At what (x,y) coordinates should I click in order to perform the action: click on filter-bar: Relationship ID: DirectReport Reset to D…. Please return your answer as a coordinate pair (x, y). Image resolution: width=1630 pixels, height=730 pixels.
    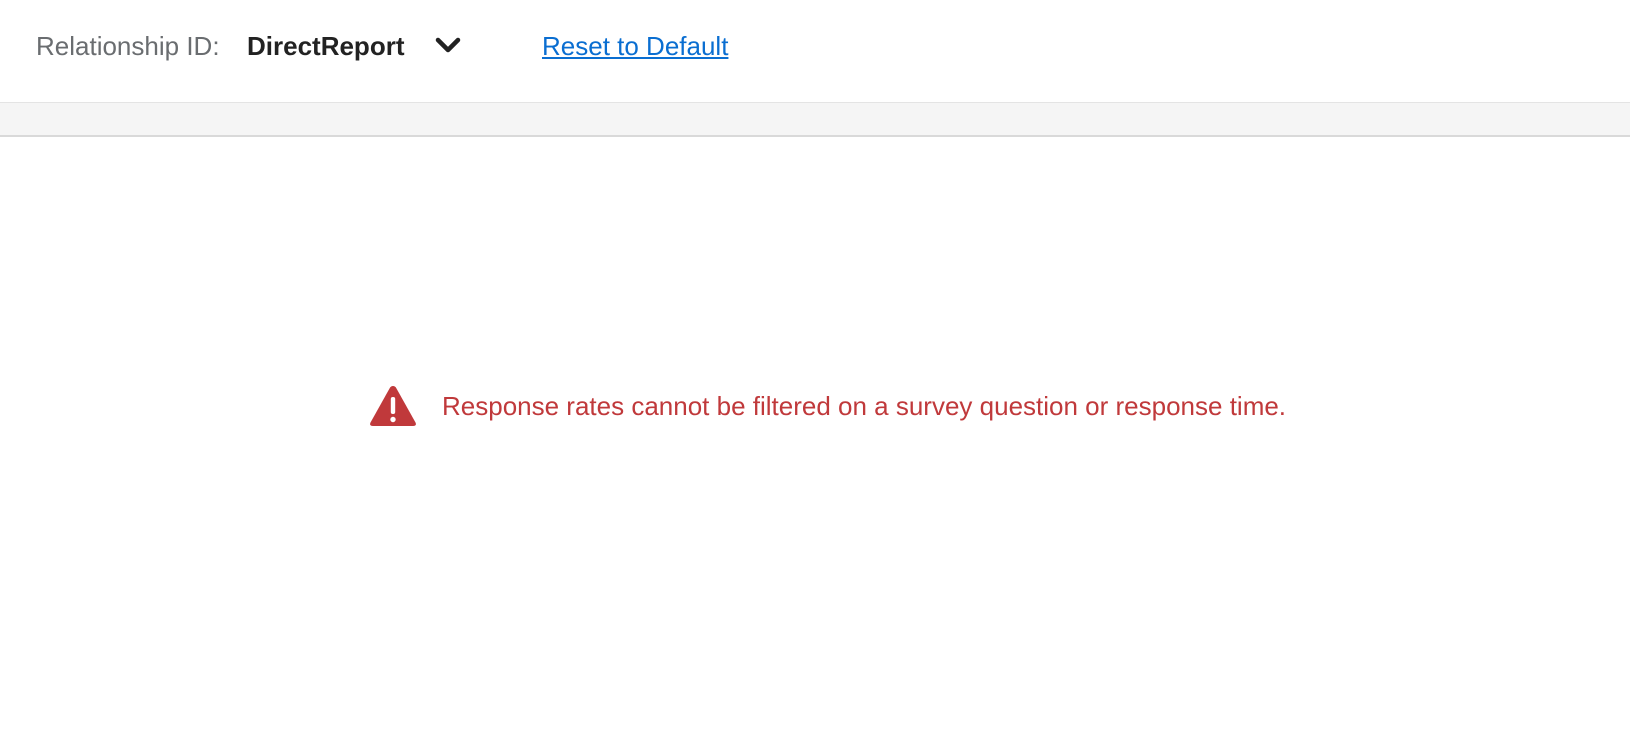
    Looking at the image, I should click on (815, 51).